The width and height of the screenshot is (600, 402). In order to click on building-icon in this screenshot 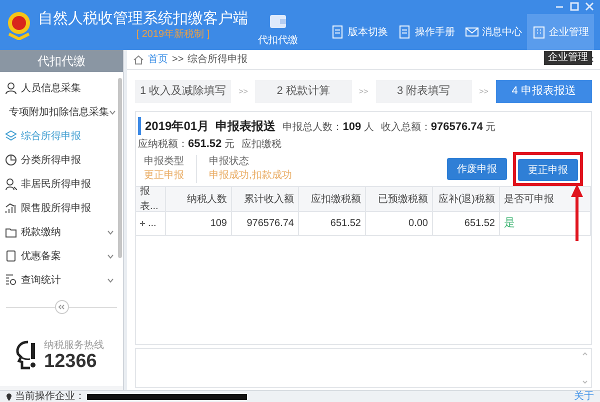, I will do `click(539, 32)`.